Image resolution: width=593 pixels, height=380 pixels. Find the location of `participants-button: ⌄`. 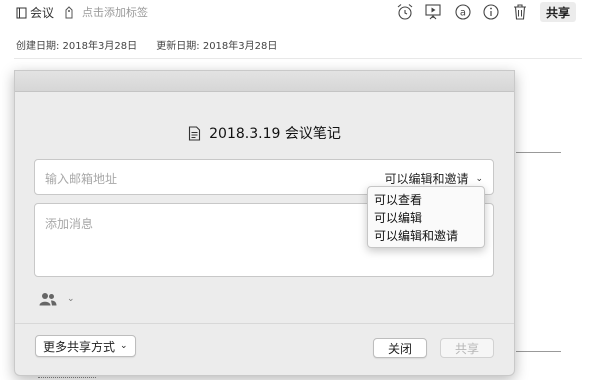

participants-button: ⌄ is located at coordinates (57, 299).